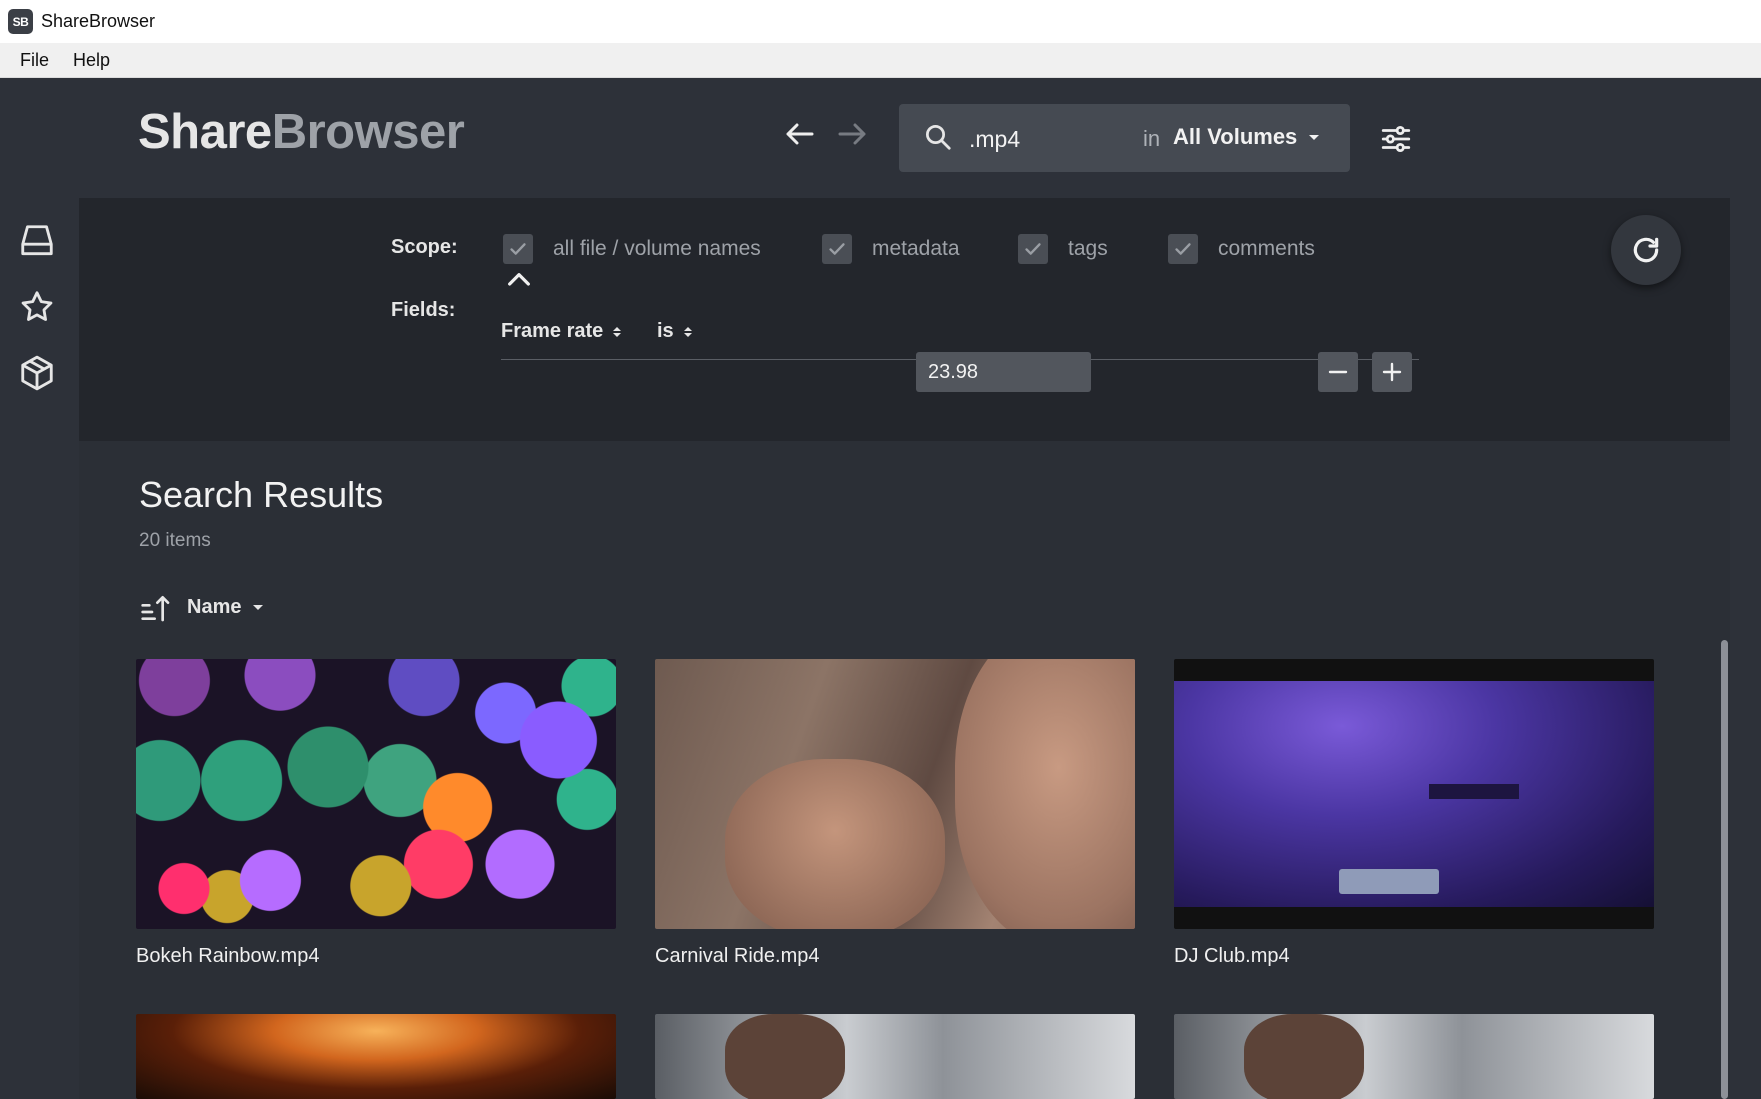 This screenshot has height=1099, width=1761. I want to click on scrollbar-track, so click(1745, 648).